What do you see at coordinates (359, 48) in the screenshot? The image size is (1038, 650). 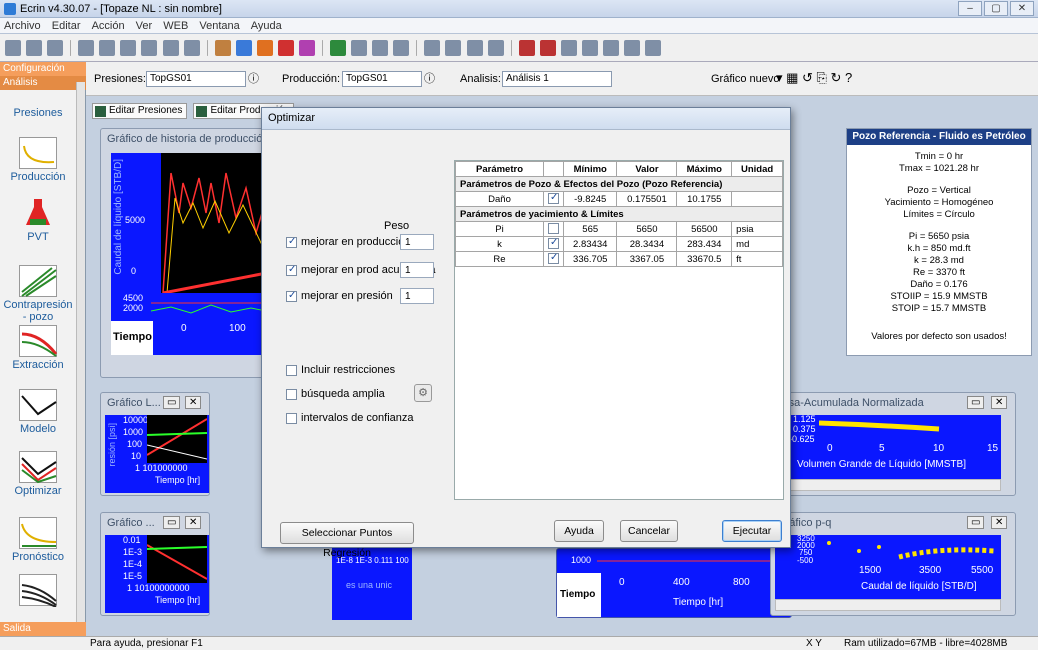 I see `edit-icon` at bounding box center [359, 48].